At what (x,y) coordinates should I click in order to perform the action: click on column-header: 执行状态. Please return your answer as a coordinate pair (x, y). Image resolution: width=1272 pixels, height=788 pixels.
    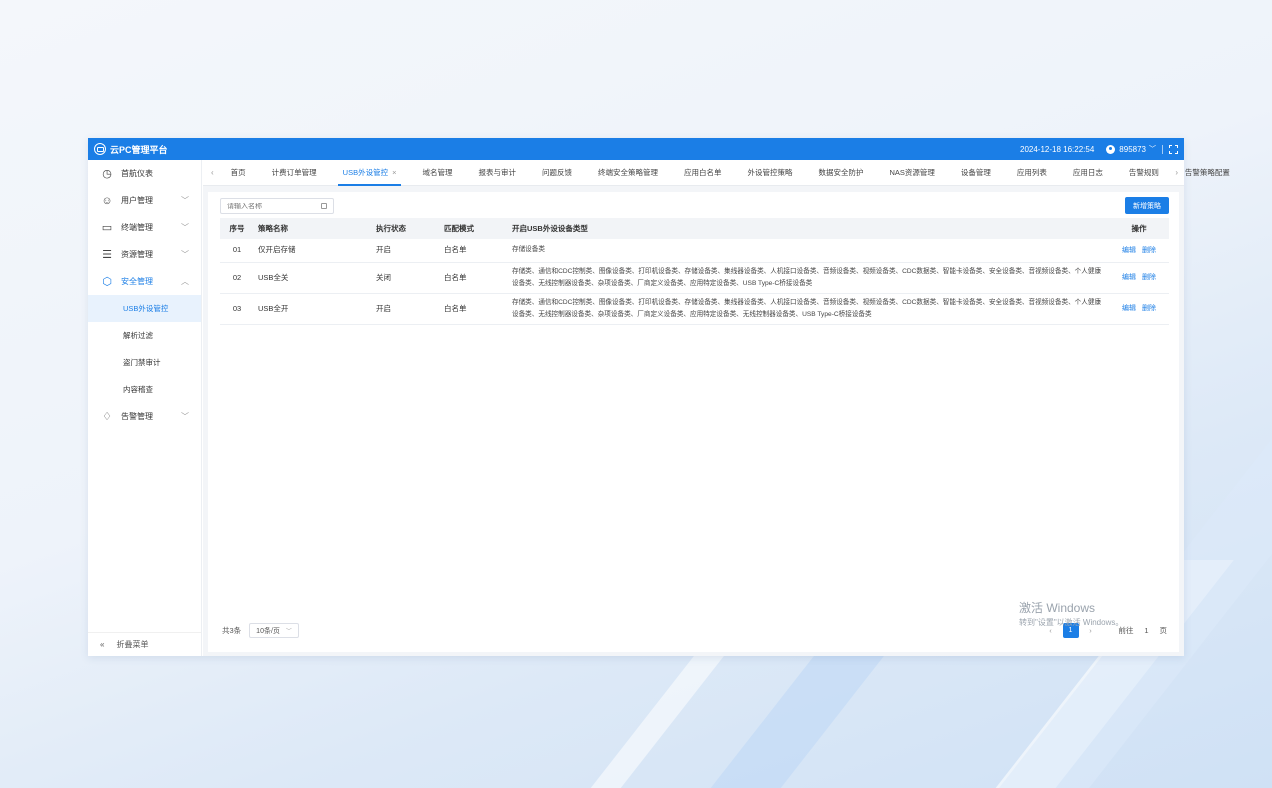
    Looking at the image, I should click on (406, 228).